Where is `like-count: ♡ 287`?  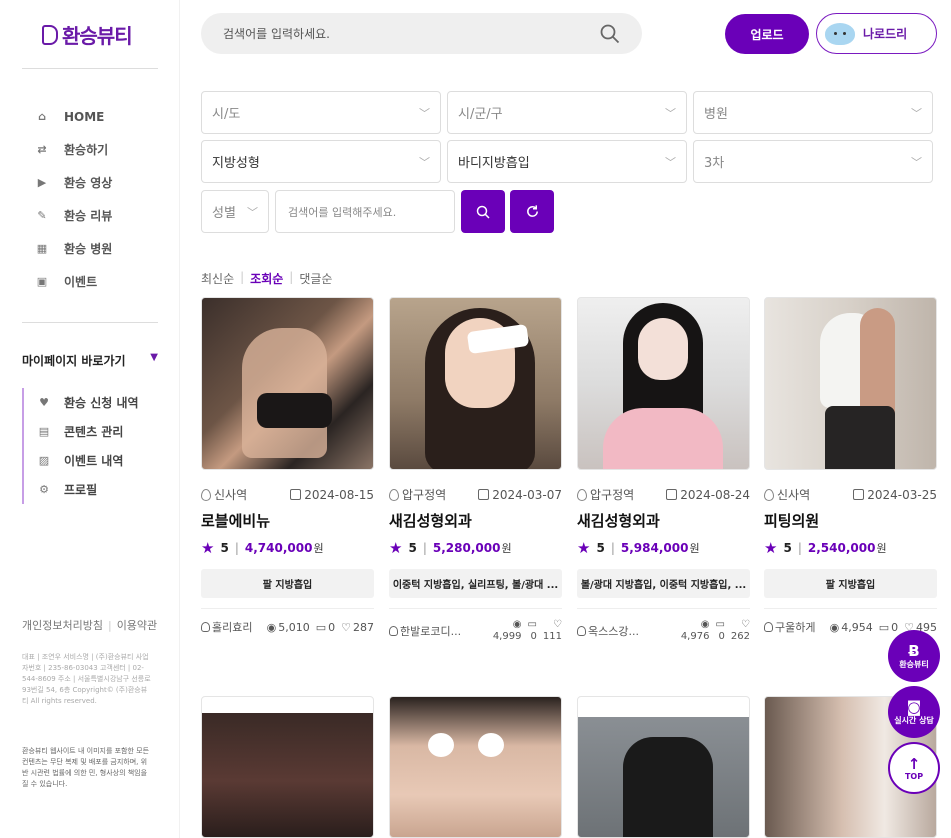 like-count: ♡ 287 is located at coordinates (357, 627).